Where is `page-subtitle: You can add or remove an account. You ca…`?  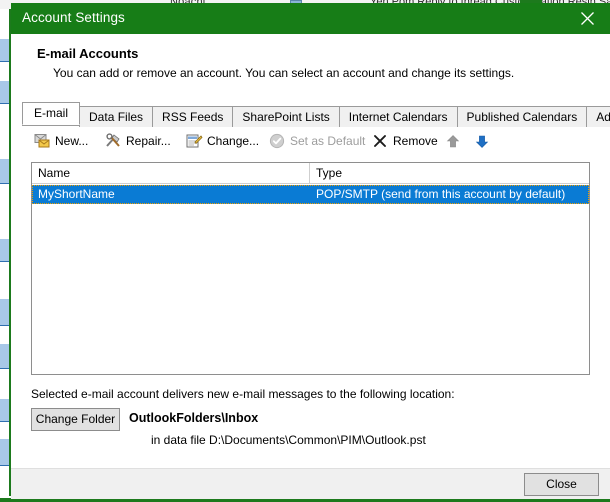
page-subtitle: You can add or remove an account. You ca… is located at coordinates (284, 73).